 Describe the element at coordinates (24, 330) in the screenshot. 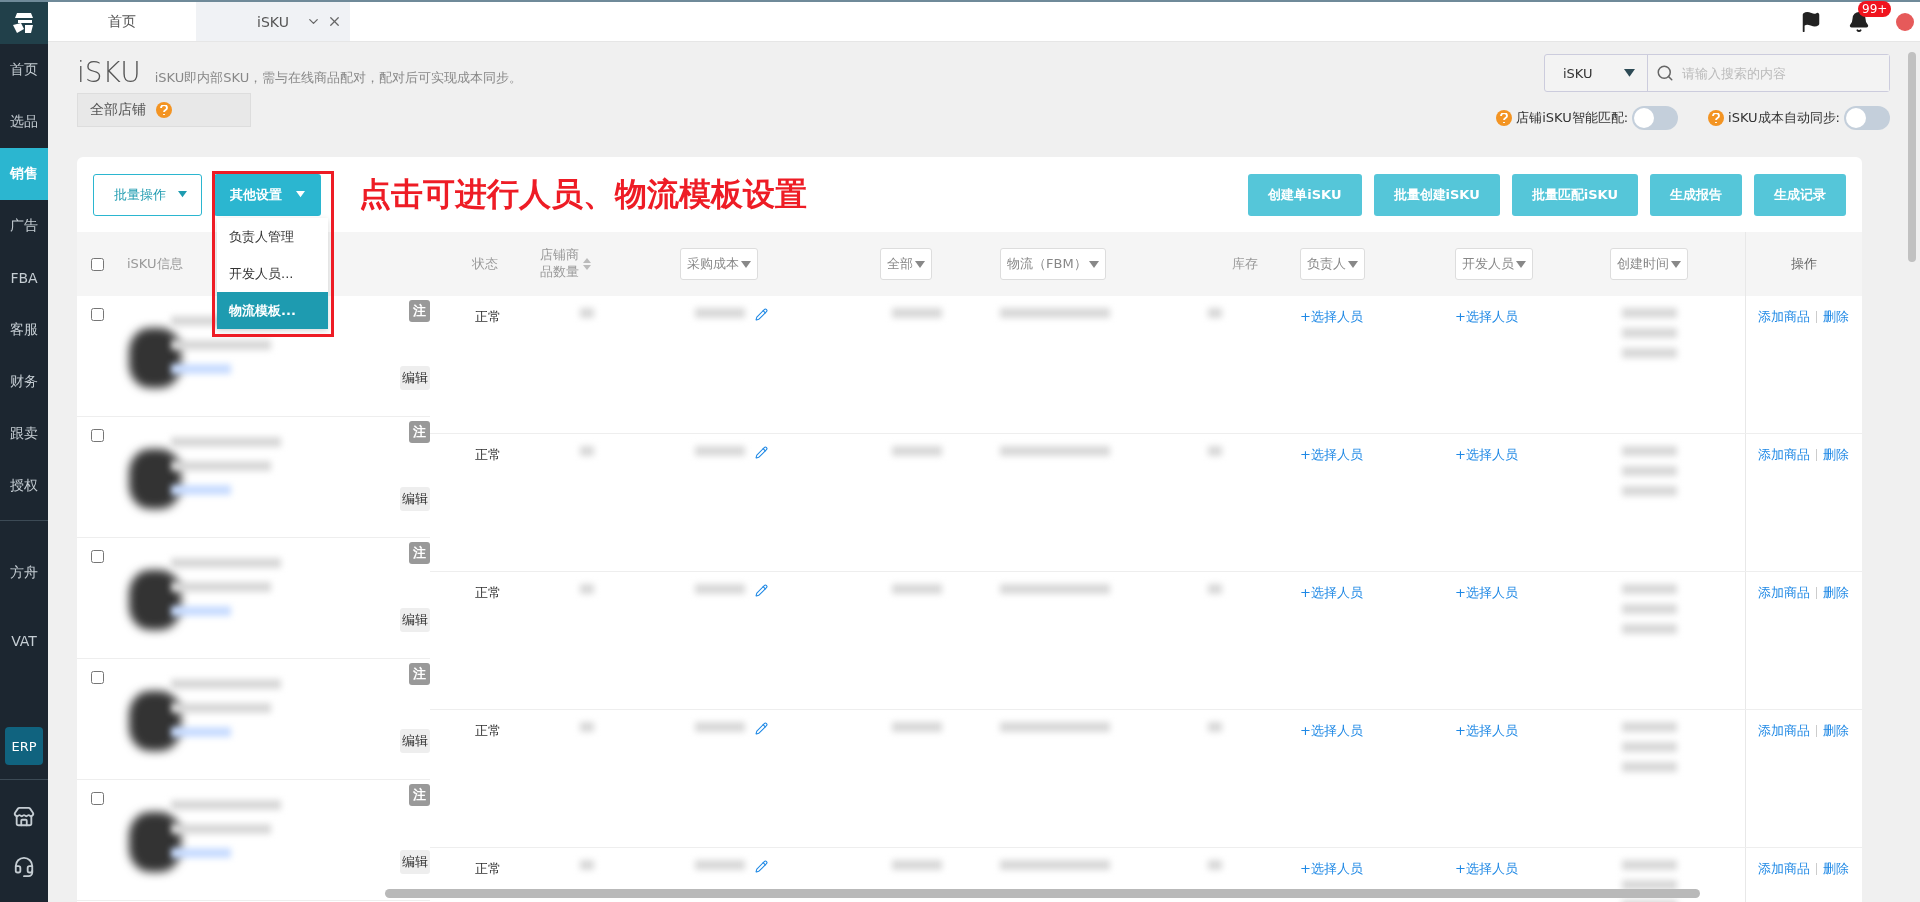

I see `sidebar-item: 客服` at that location.